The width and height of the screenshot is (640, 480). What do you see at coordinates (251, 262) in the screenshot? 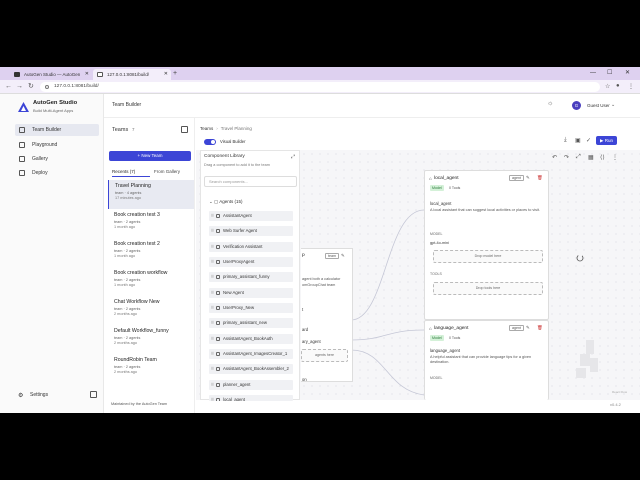
I see `library-item: UserProxyAgent` at bounding box center [251, 262].